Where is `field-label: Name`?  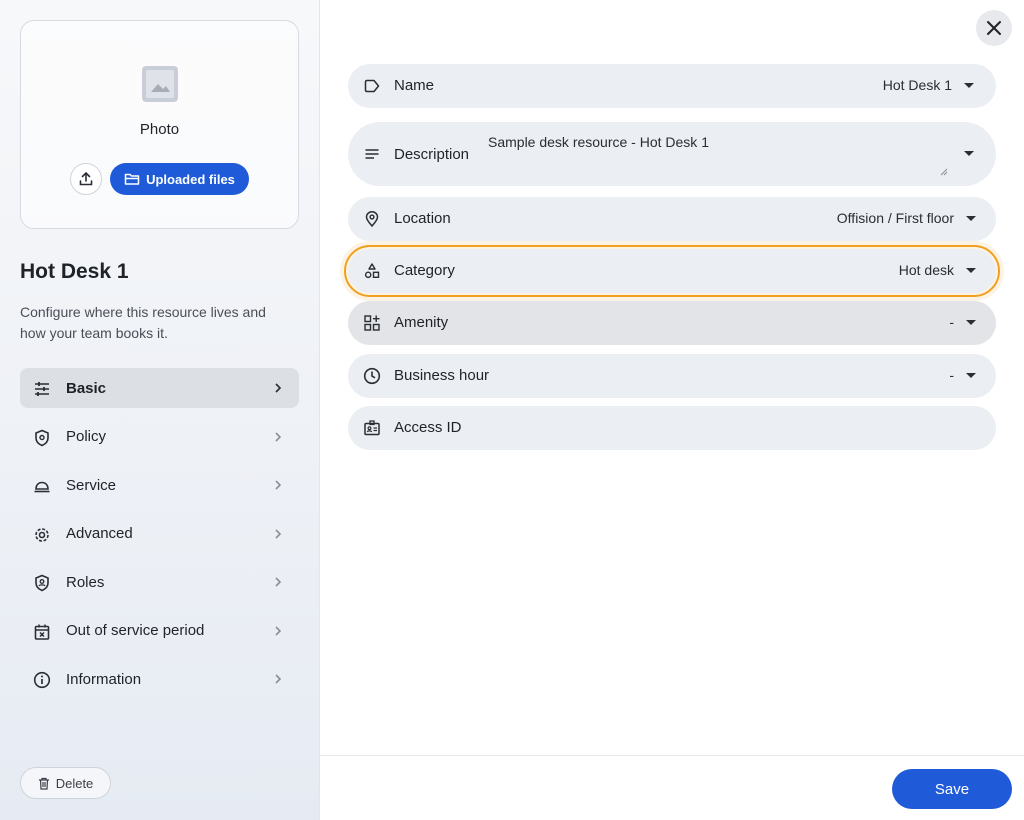 field-label: Name is located at coordinates (414, 85).